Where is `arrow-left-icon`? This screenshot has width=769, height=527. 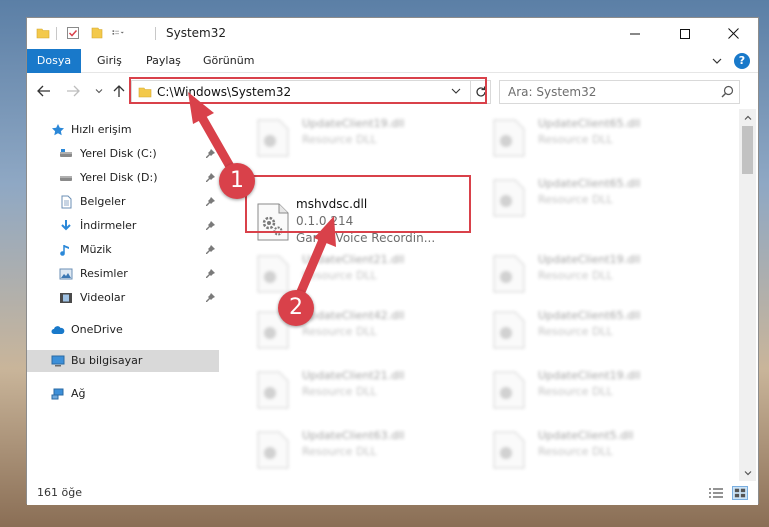
arrow-left-icon is located at coordinates (43, 91).